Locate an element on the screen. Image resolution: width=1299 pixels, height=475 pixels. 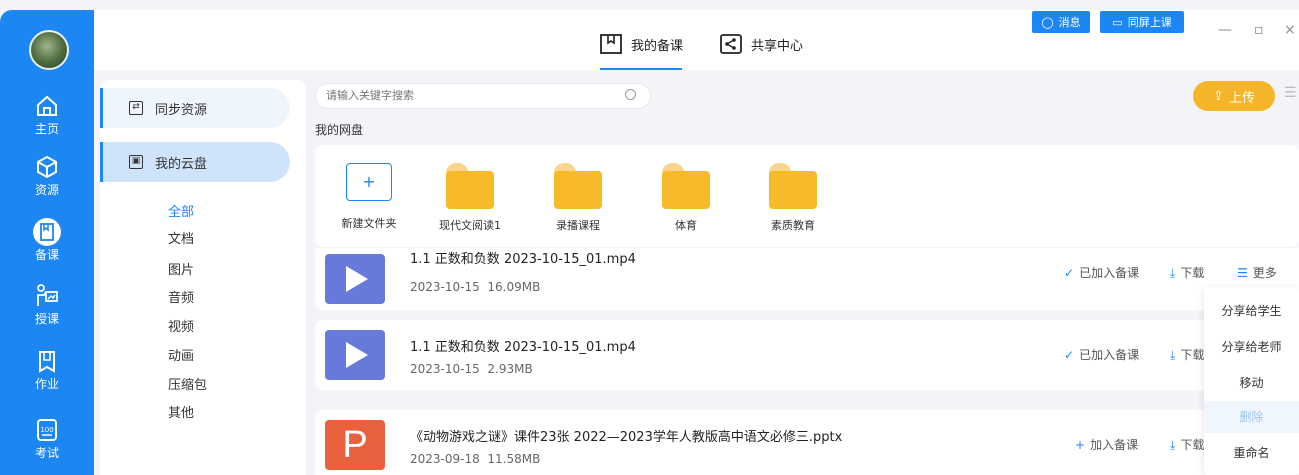
add-to-lesson-button: + 加入备课 is located at coordinates (1106, 444).